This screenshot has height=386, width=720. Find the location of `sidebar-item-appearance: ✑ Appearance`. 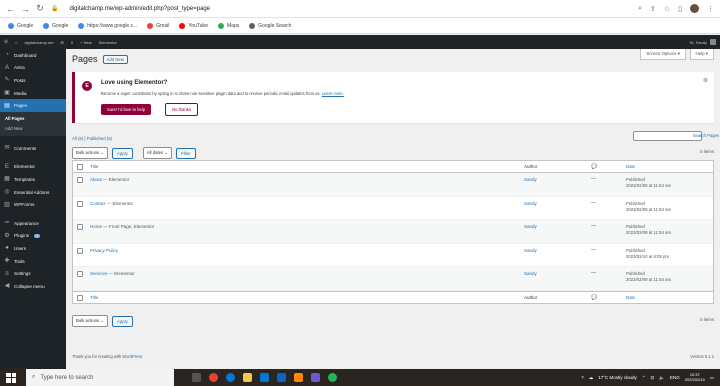

sidebar-item-appearance: ✑ Appearance is located at coordinates (33, 223).